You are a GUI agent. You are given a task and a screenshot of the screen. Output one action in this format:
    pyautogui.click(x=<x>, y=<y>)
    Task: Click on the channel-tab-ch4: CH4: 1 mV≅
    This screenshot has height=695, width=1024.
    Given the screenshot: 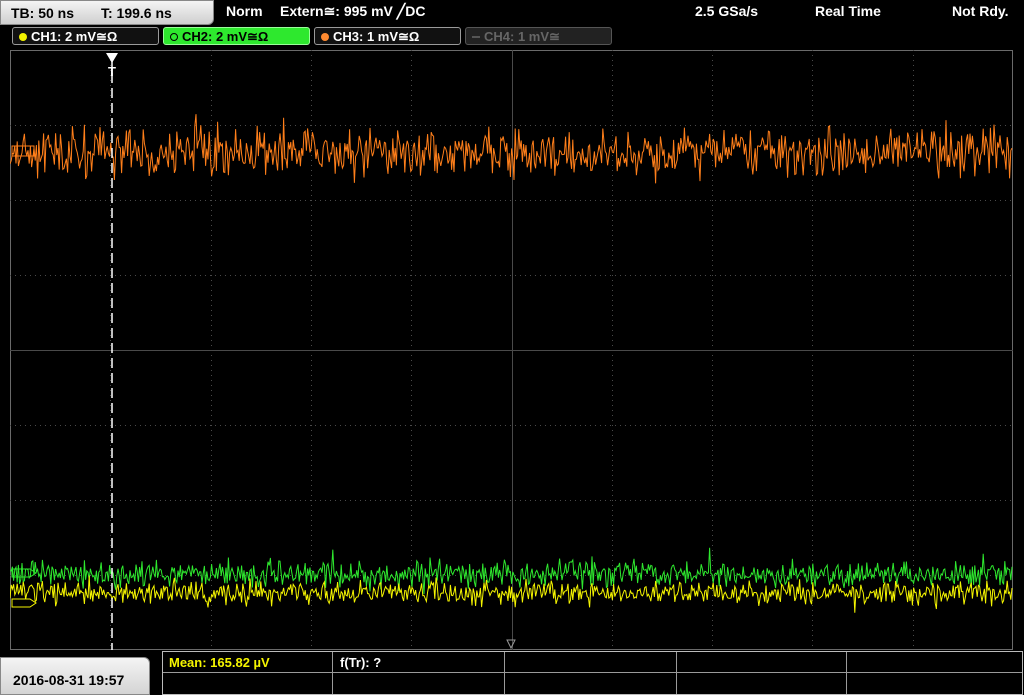 What is the action you would take?
    pyautogui.click(x=538, y=36)
    